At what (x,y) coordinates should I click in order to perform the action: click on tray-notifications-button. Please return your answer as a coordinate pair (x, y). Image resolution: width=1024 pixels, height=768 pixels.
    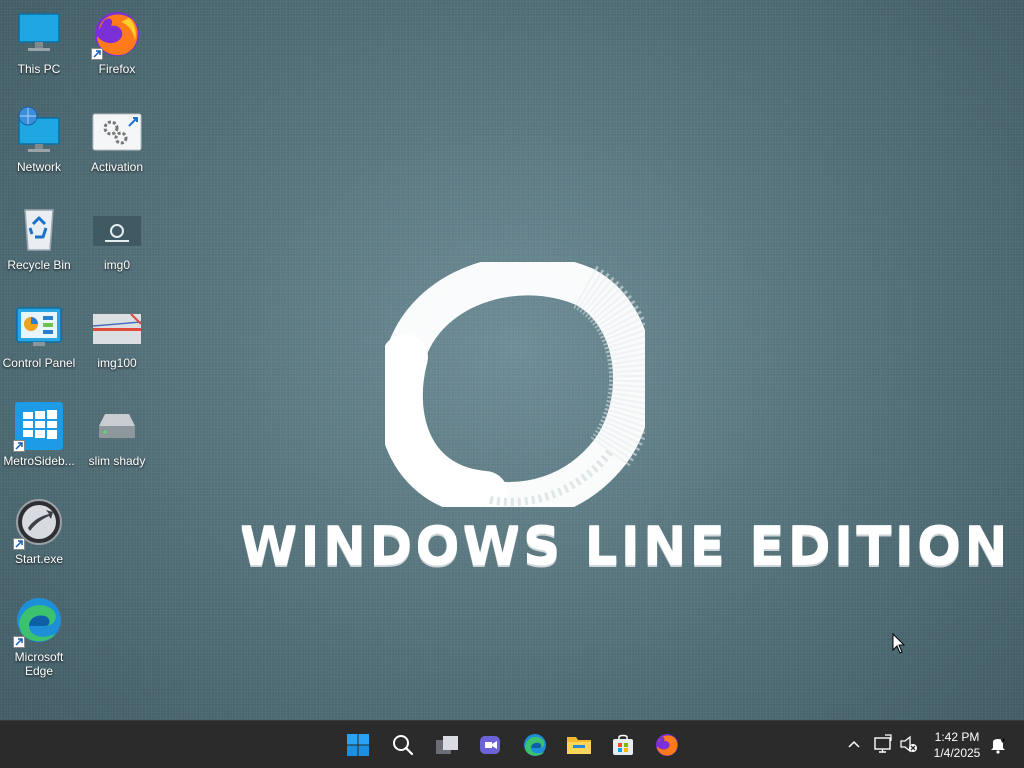
    Looking at the image, I should click on (998, 746).